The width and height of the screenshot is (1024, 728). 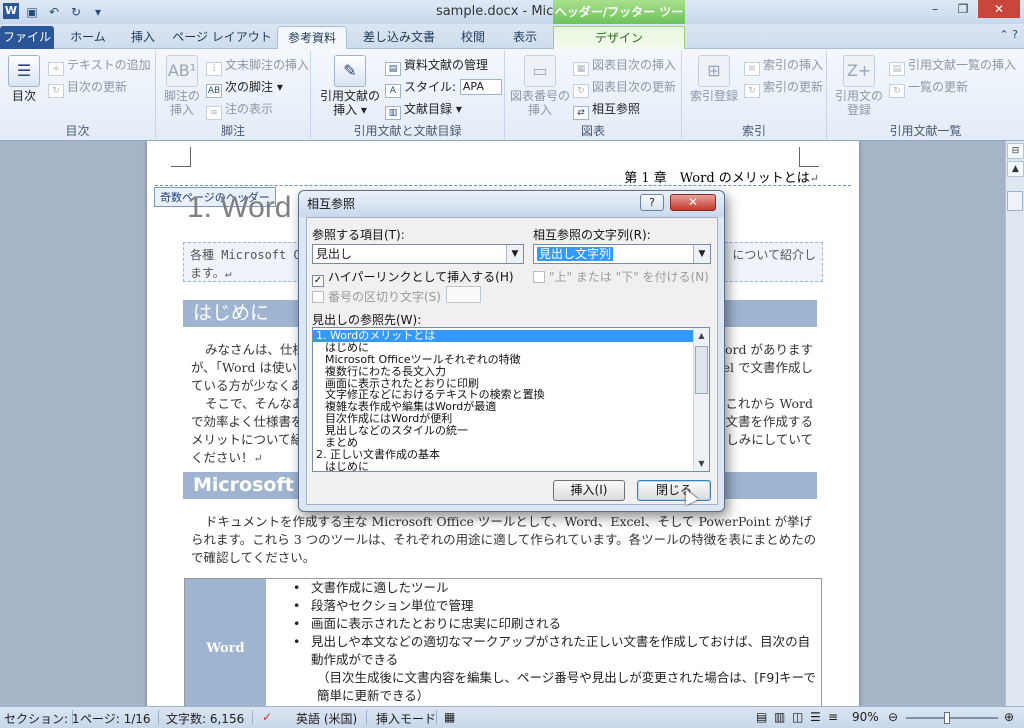 I want to click on tab-home: ホーム, so click(x=88, y=37).